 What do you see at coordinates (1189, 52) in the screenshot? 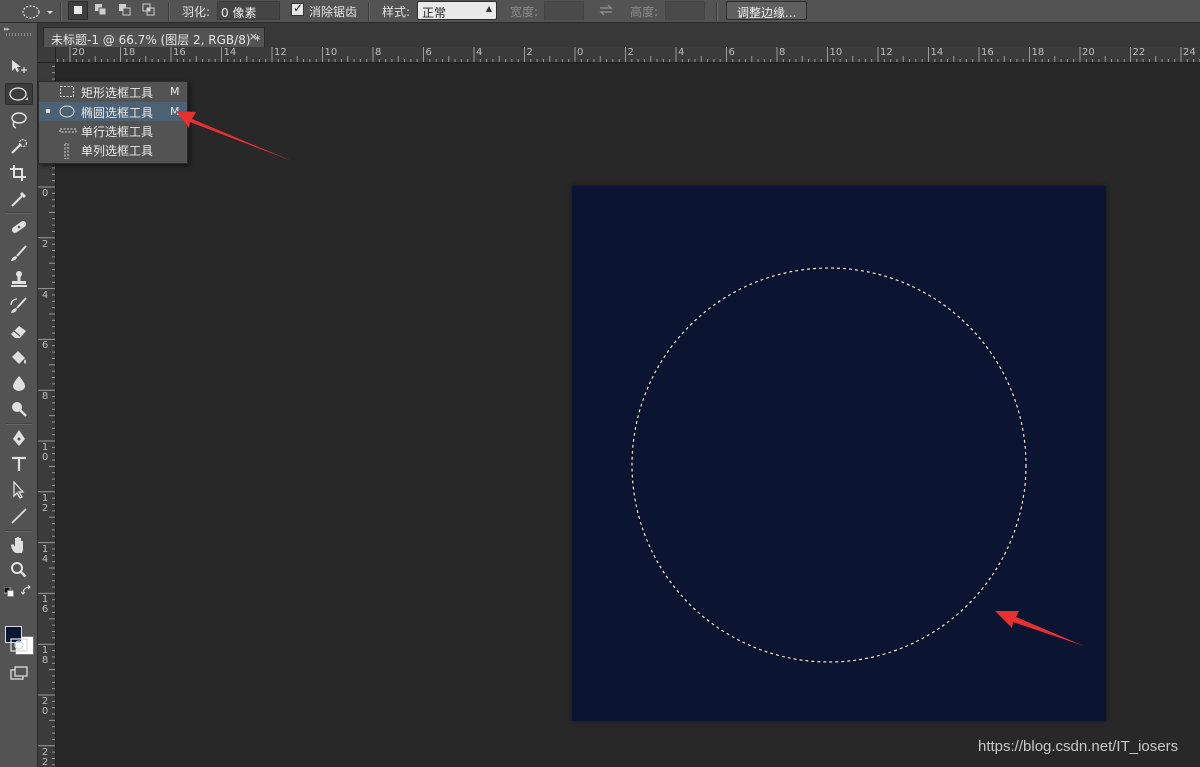
I see `ruler-label: 24` at bounding box center [1189, 52].